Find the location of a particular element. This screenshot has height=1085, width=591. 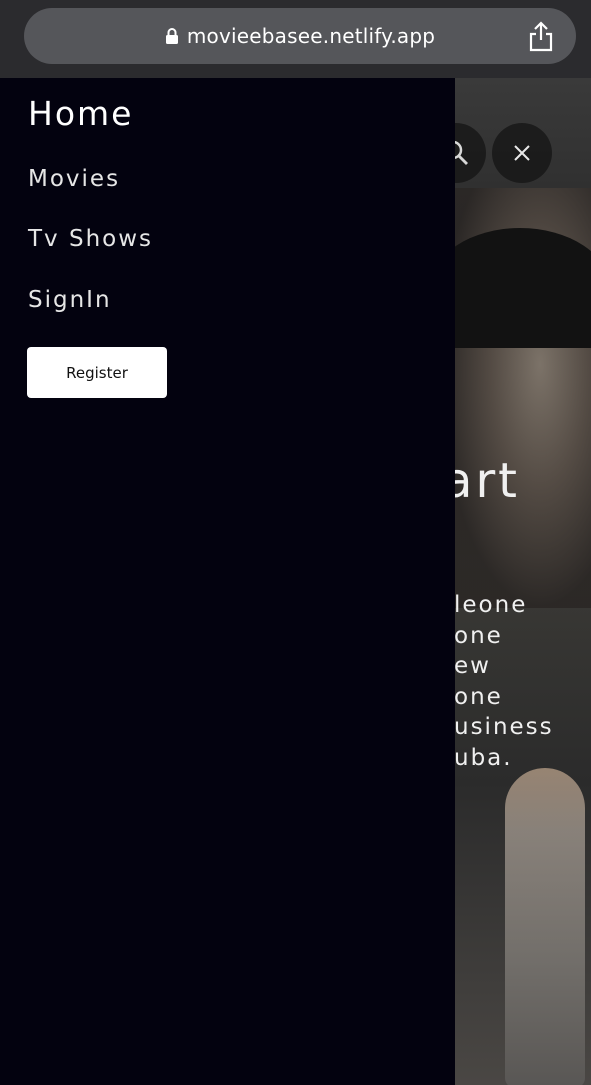

hero-desc-line: usiness is located at coordinates (504, 727).